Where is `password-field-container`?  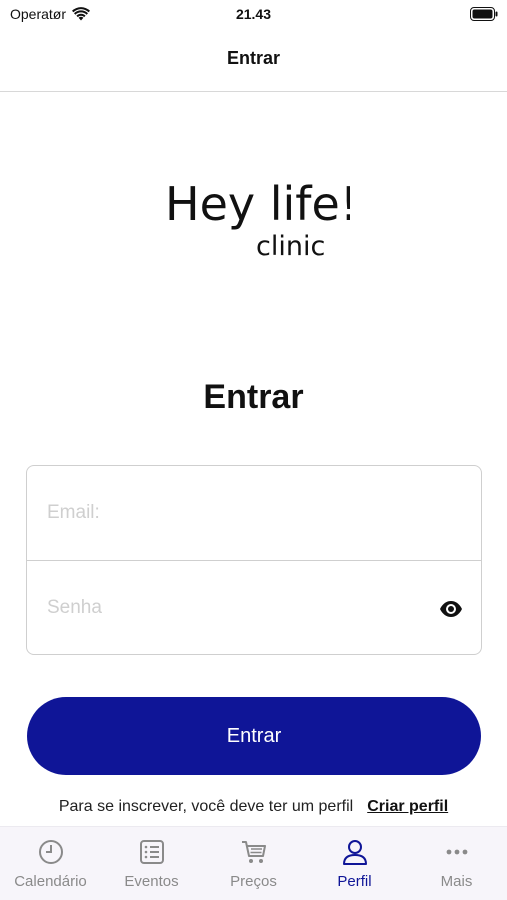 password-field-container is located at coordinates (254, 608).